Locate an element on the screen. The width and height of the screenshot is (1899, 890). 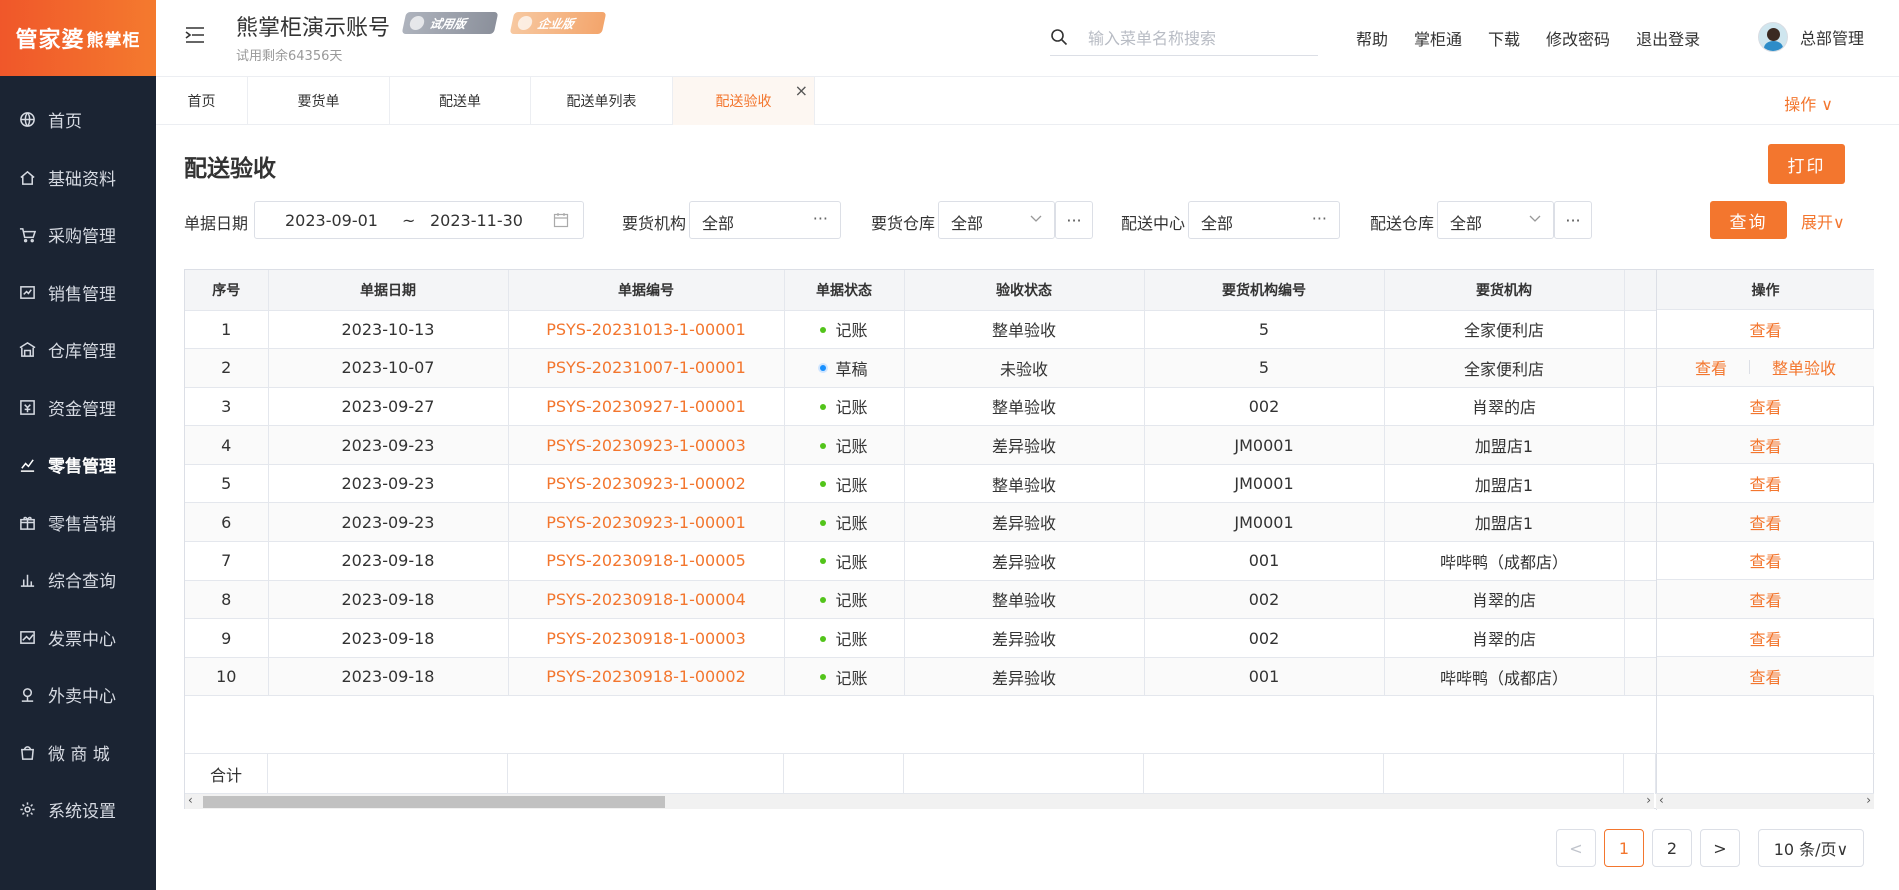
change-password-link: 修改密码 is located at coordinates (1578, 38).